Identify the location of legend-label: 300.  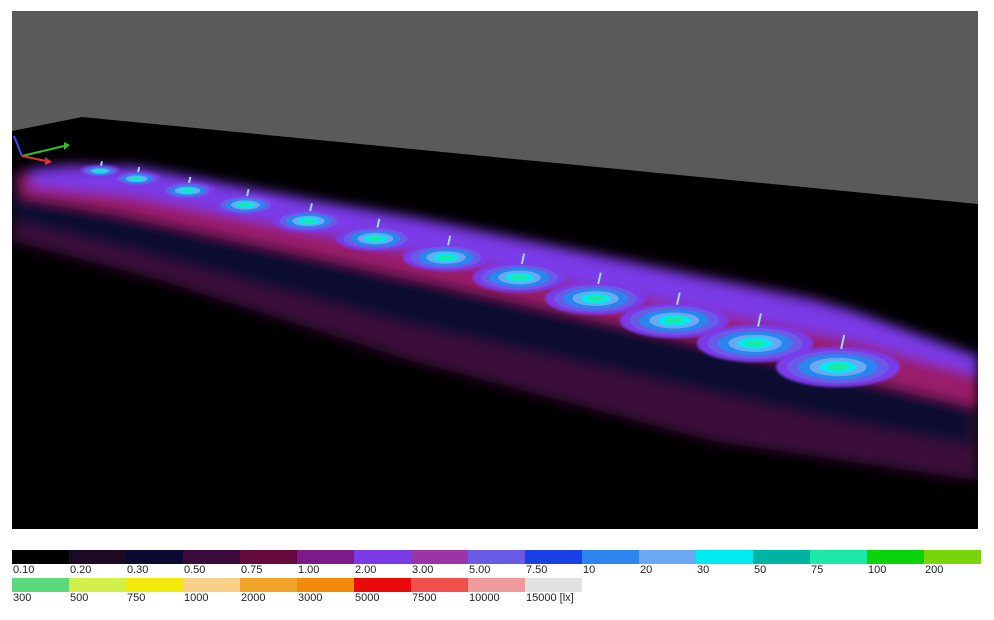
(22, 598).